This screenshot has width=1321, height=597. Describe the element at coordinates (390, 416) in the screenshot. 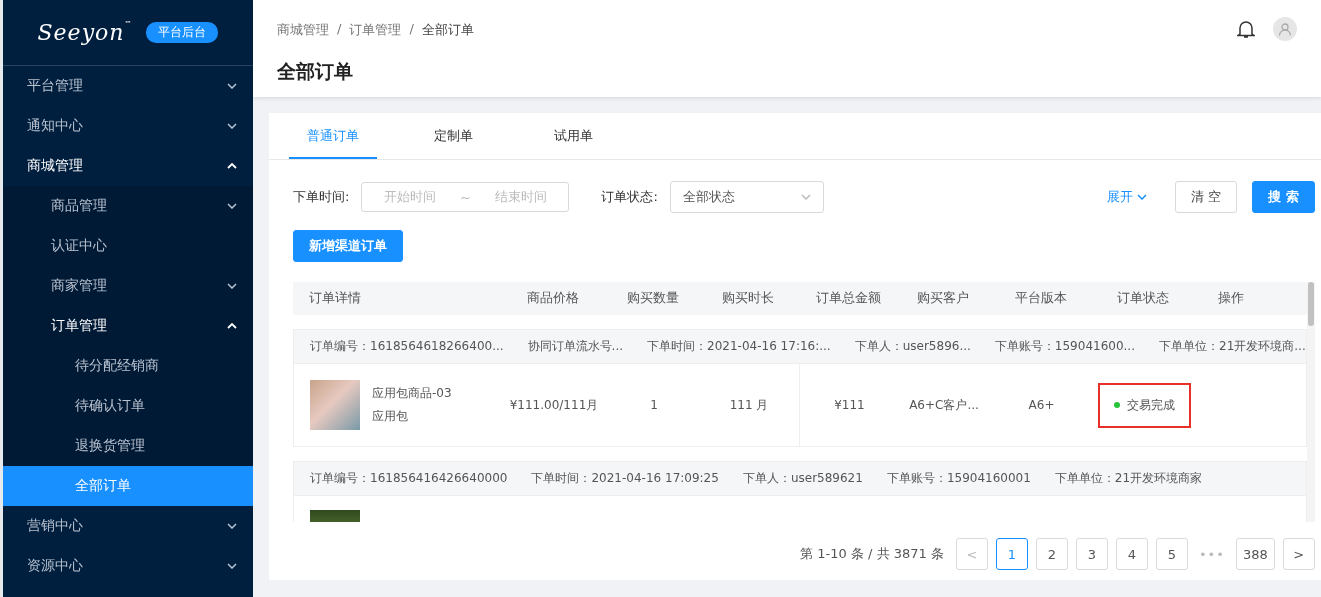

I see `product-type: 应用包` at that location.